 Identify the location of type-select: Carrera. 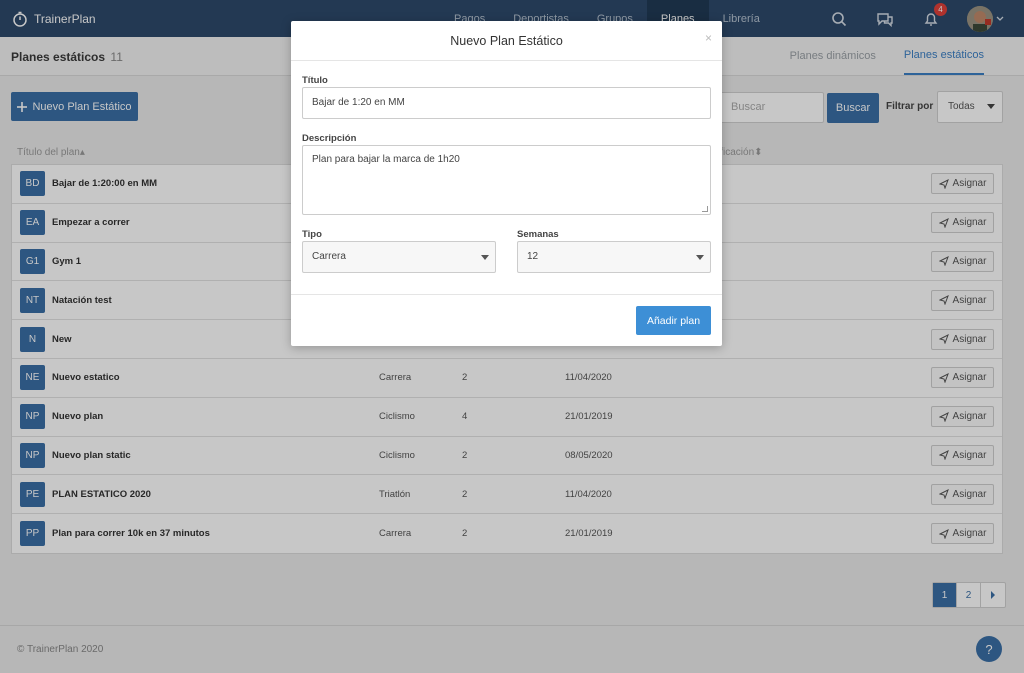
(399, 257).